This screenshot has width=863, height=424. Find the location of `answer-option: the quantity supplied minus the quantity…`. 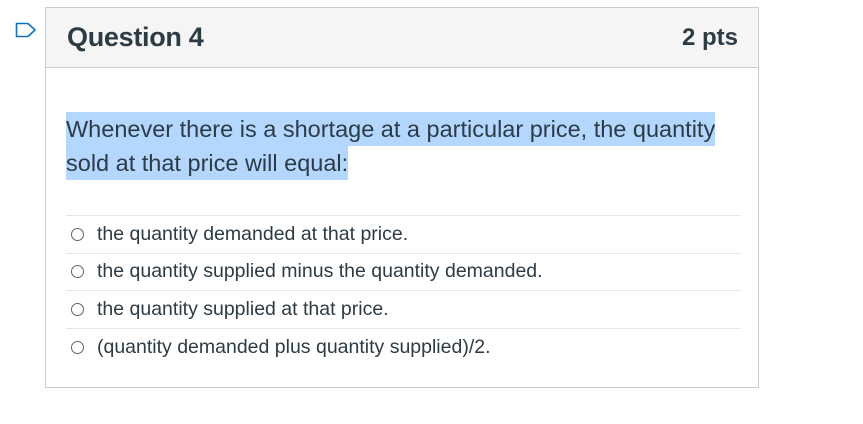

answer-option: the quantity supplied minus the quantity… is located at coordinates (403, 272).